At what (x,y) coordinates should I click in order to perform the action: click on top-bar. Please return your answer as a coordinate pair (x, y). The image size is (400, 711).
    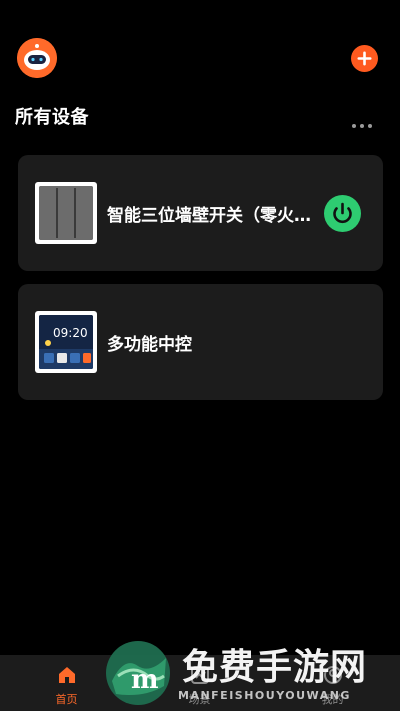
    Looking at the image, I should click on (200, 50).